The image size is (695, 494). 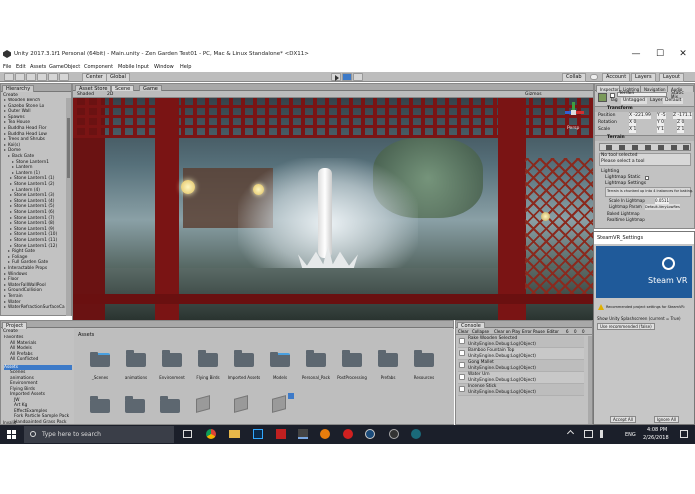 What do you see at coordinates (673, 101) in the screenshot?
I see `layer-dropdown: Default` at bounding box center [673, 101].